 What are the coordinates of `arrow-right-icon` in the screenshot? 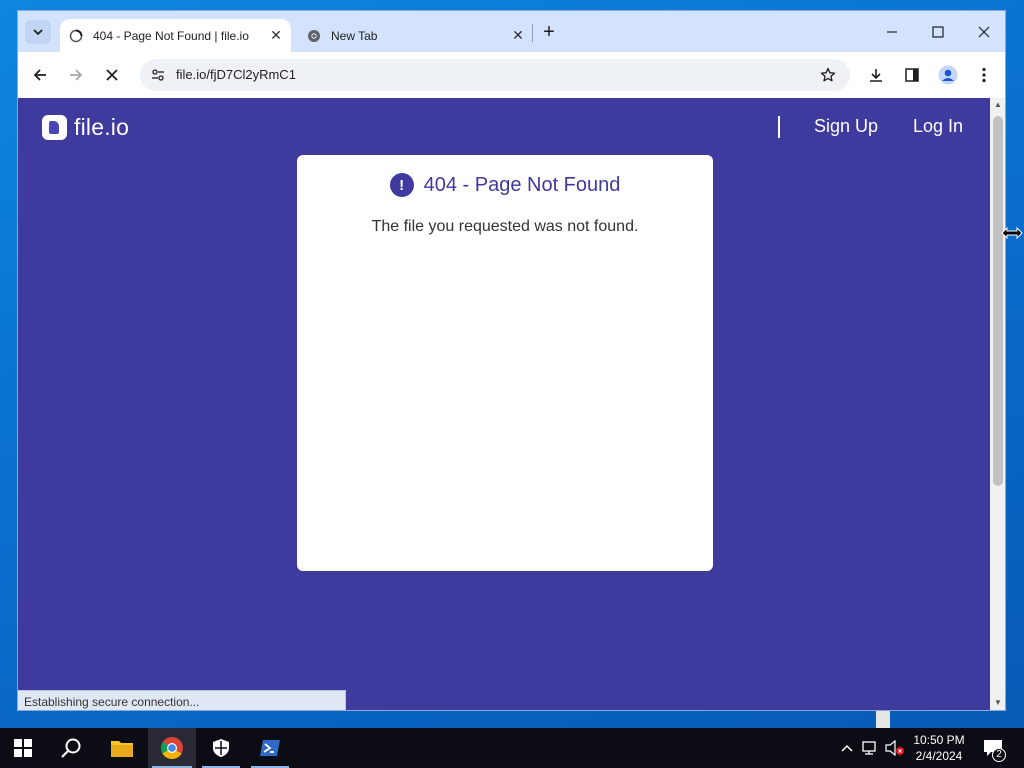 It's located at (76, 75).